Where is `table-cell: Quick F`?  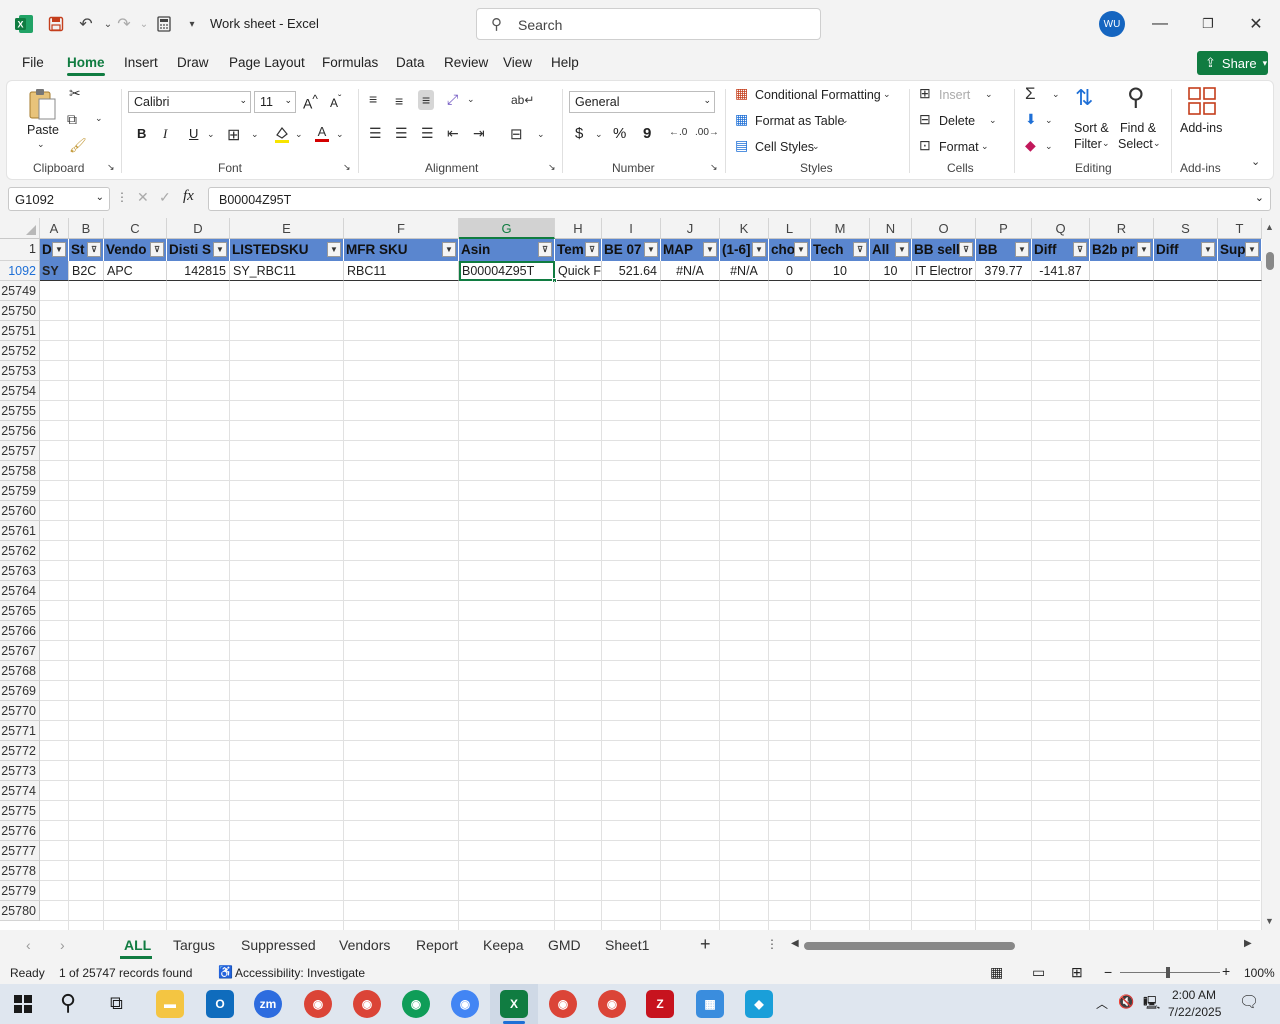 table-cell: Quick F is located at coordinates (578, 271).